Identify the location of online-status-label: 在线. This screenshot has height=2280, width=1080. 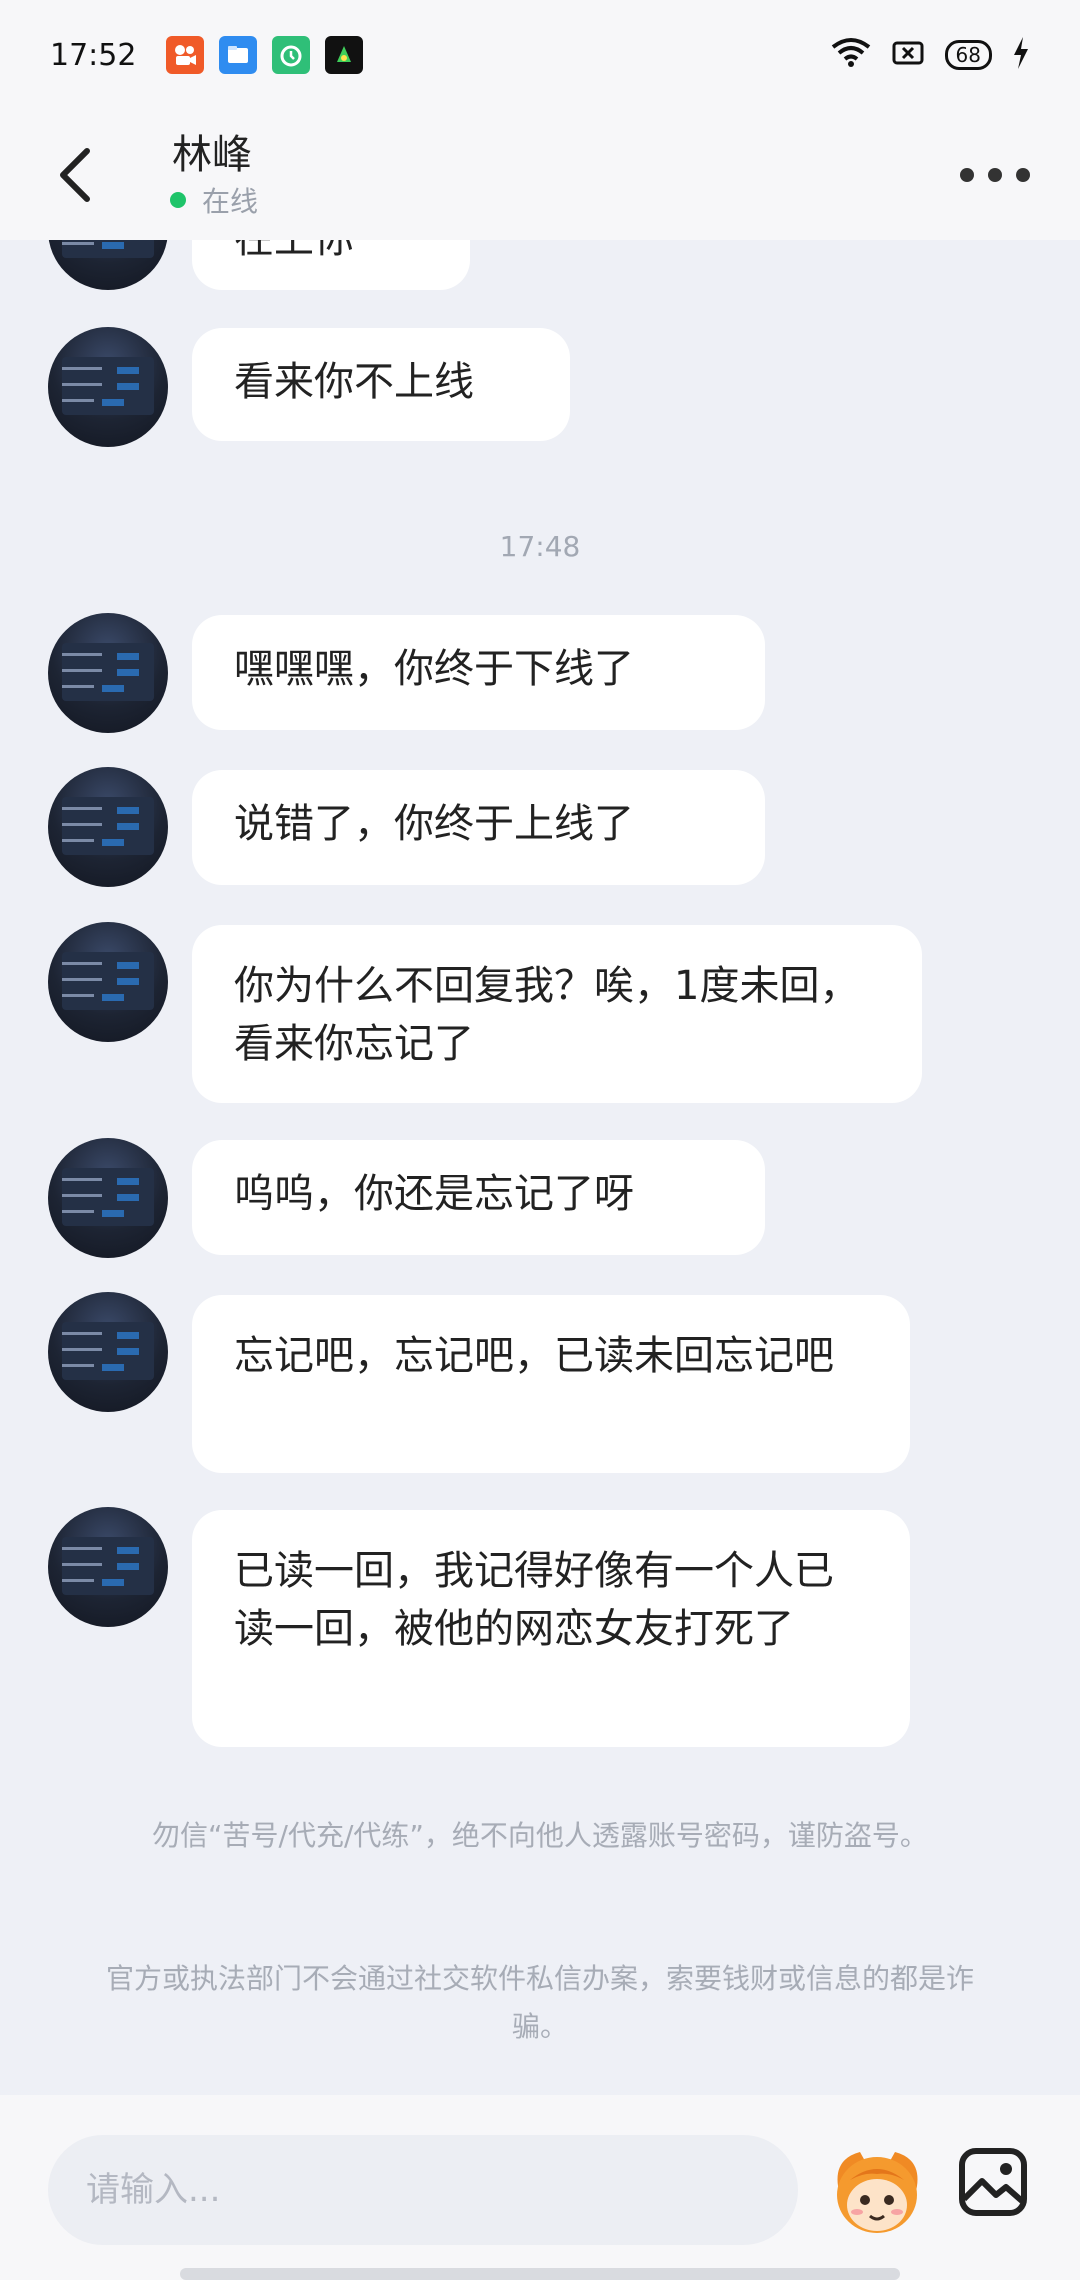
(230, 201).